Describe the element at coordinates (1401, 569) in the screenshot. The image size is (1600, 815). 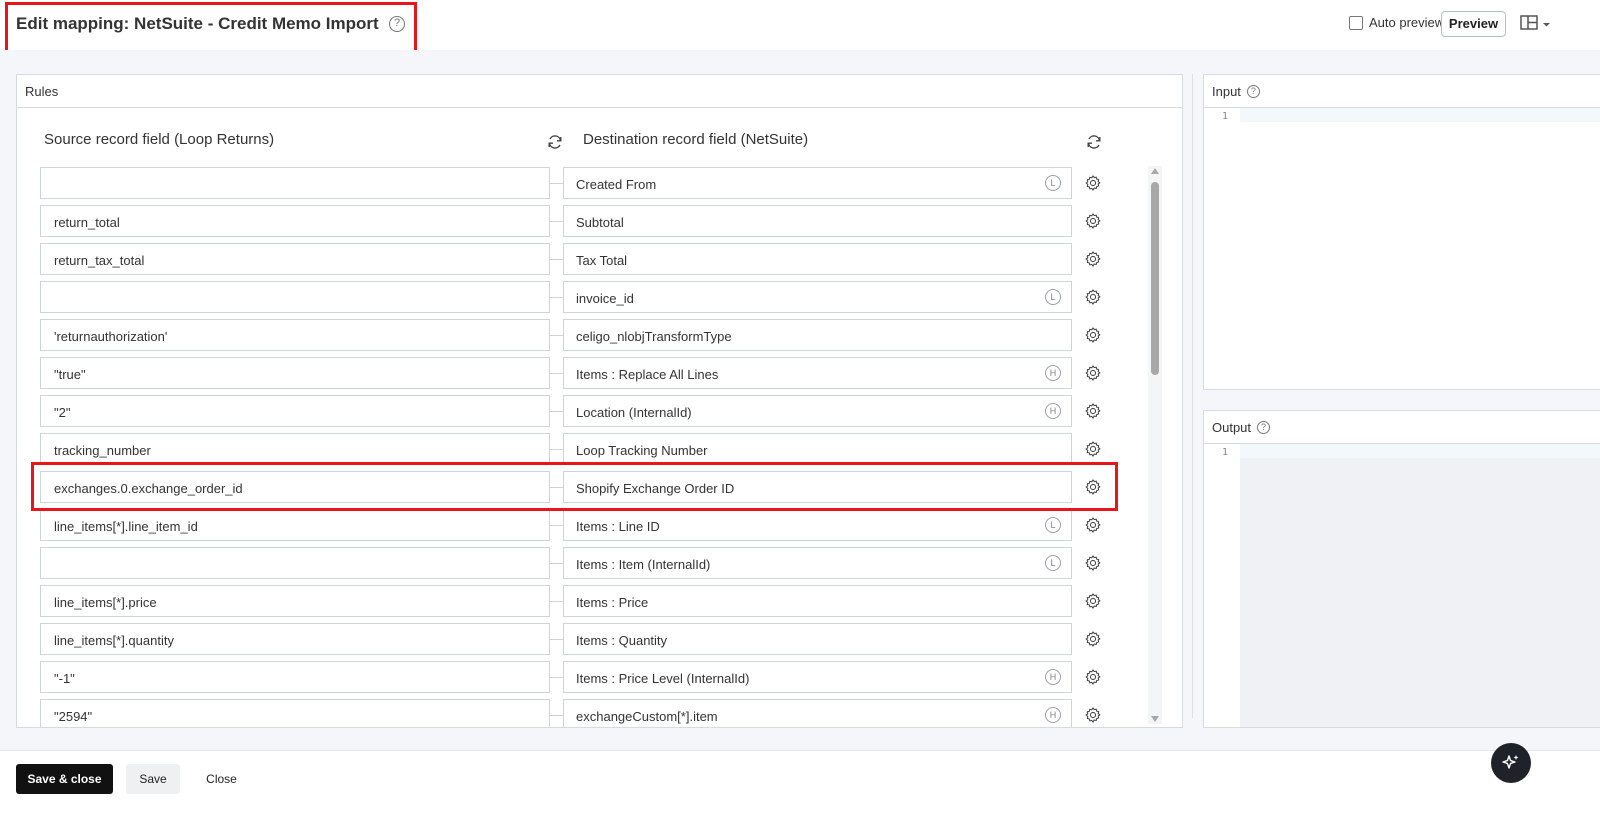
I see `output-panel: Output ? 1` at that location.